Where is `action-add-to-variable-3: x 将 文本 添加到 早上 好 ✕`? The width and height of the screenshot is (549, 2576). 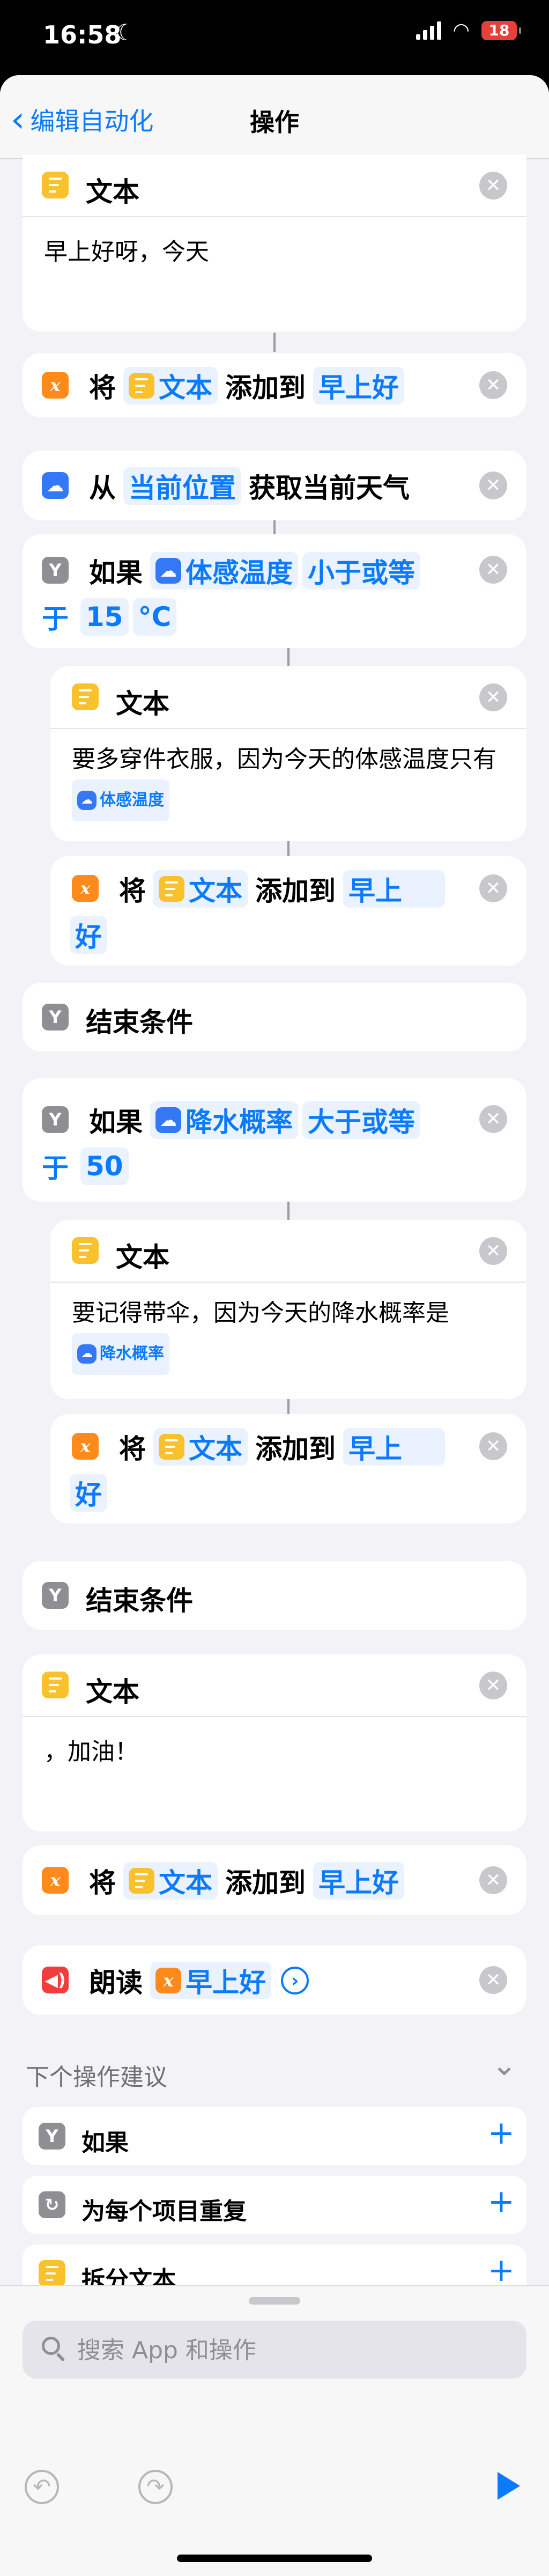 action-add-to-variable-3: x 将 文本 添加到 早上 好 ✕ is located at coordinates (288, 1468).